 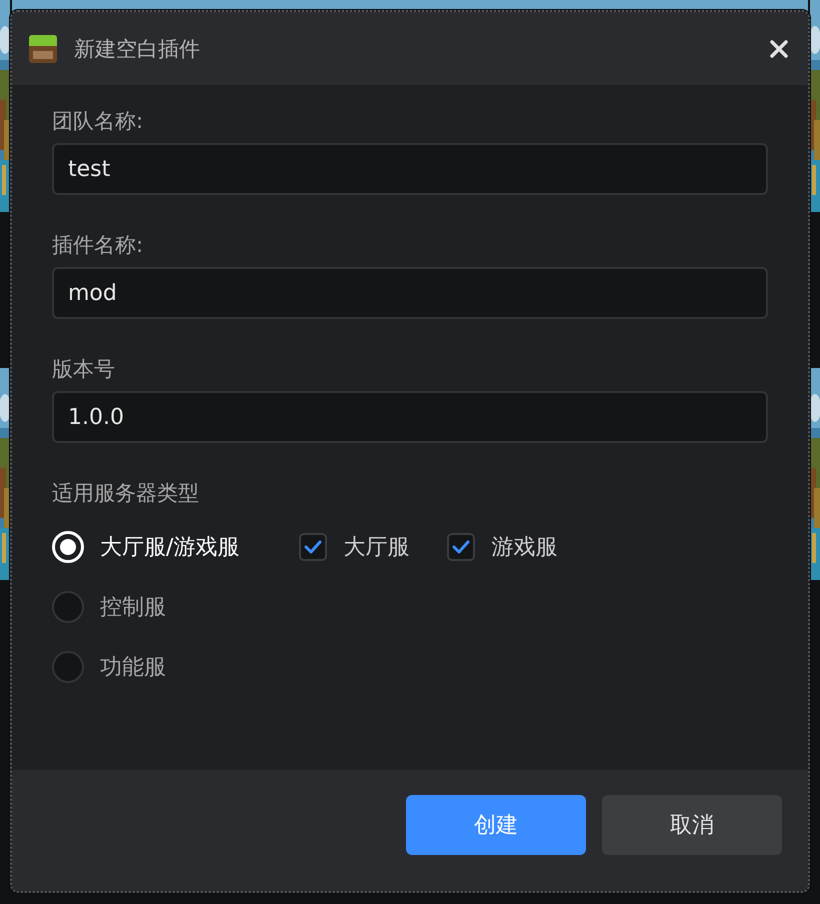 What do you see at coordinates (410, 169) in the screenshot?
I see `input-field: test` at bounding box center [410, 169].